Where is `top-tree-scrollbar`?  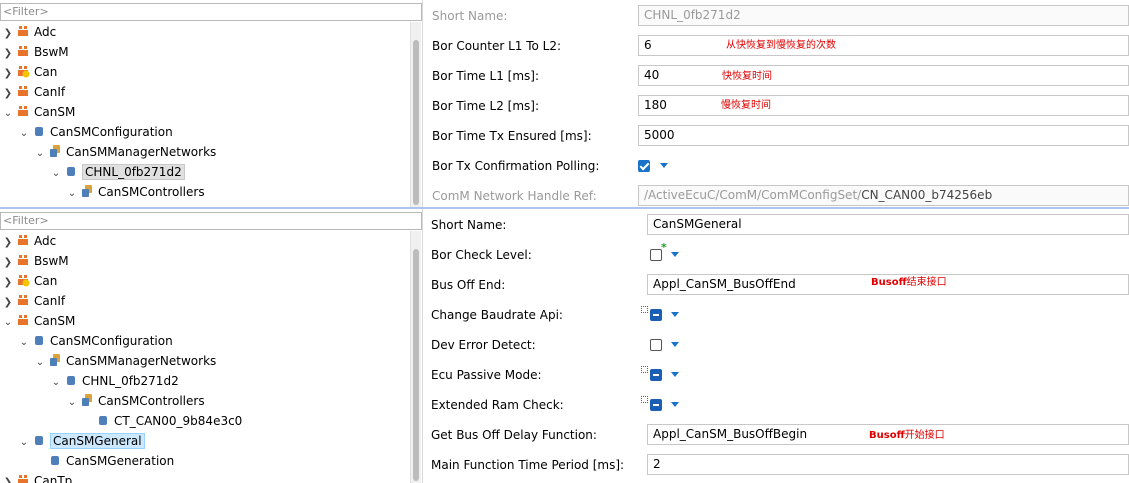 top-tree-scrollbar is located at coordinates (415, 114).